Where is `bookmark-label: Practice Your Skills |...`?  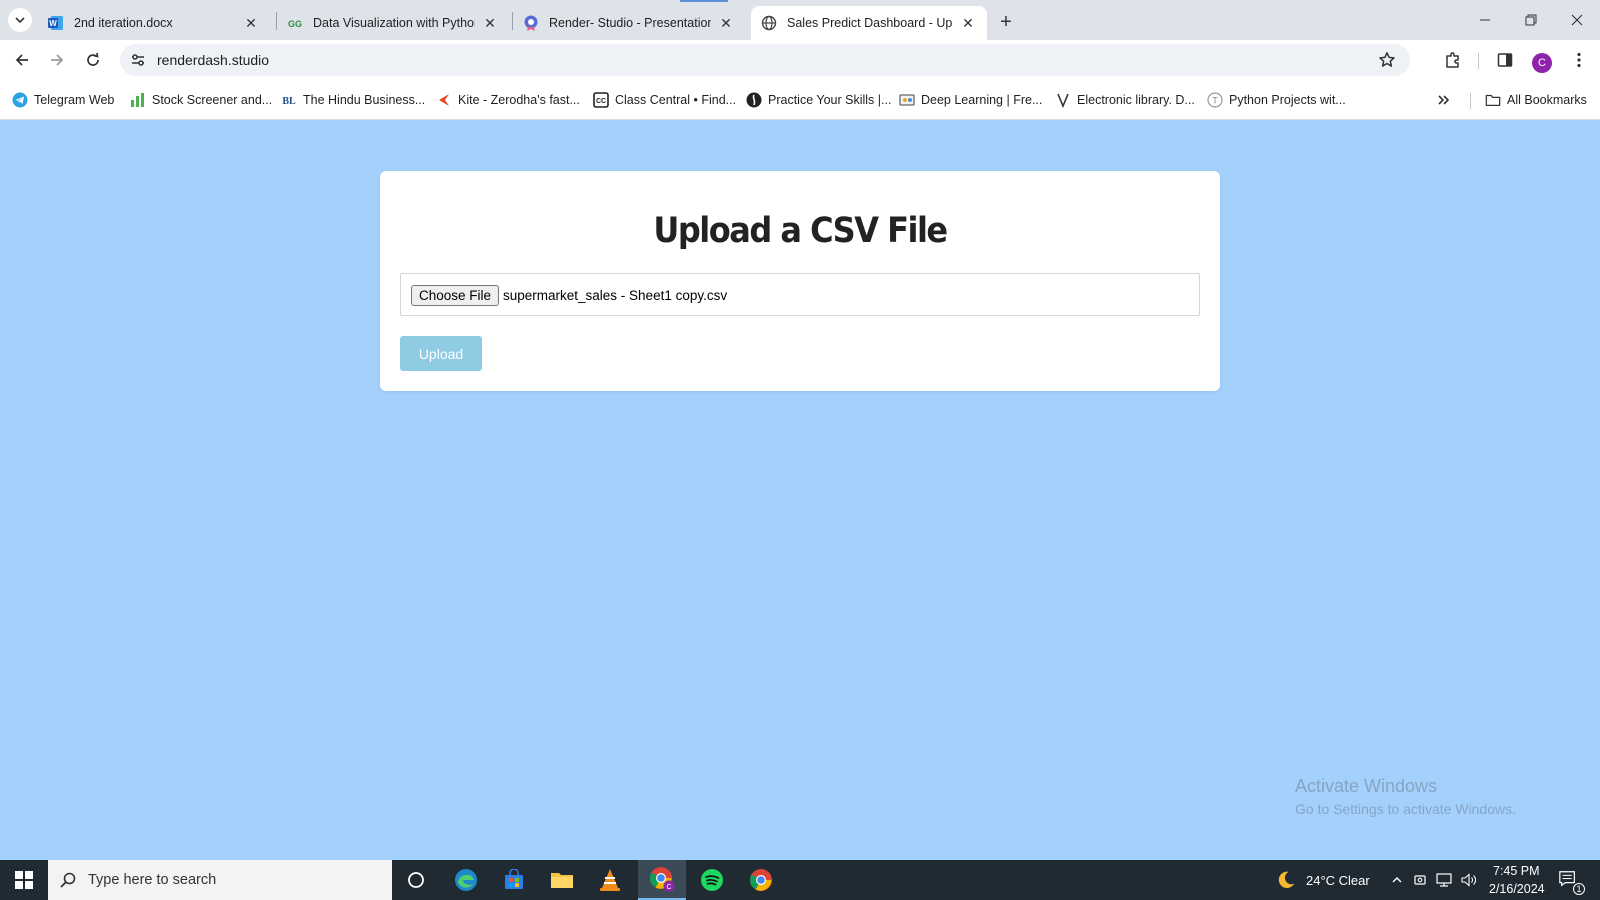
bookmark-label: Practice Your Skills |... is located at coordinates (830, 100).